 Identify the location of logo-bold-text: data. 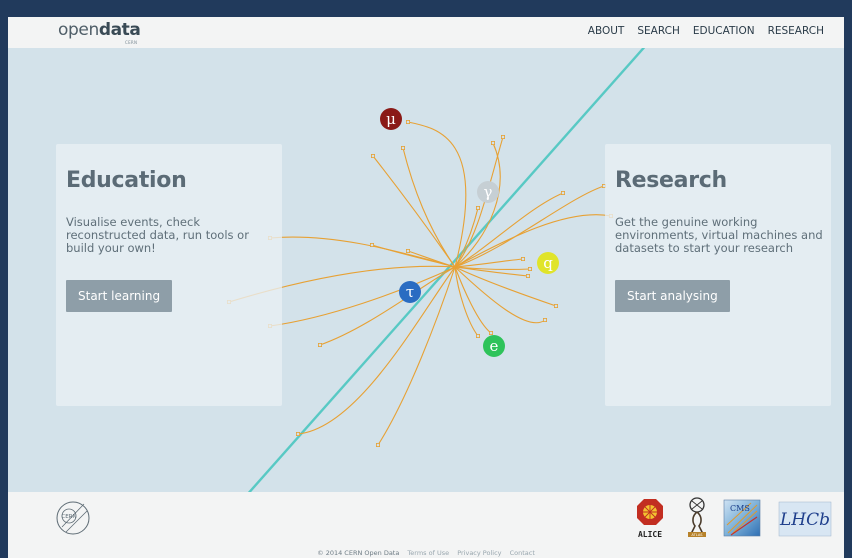
(119, 30).